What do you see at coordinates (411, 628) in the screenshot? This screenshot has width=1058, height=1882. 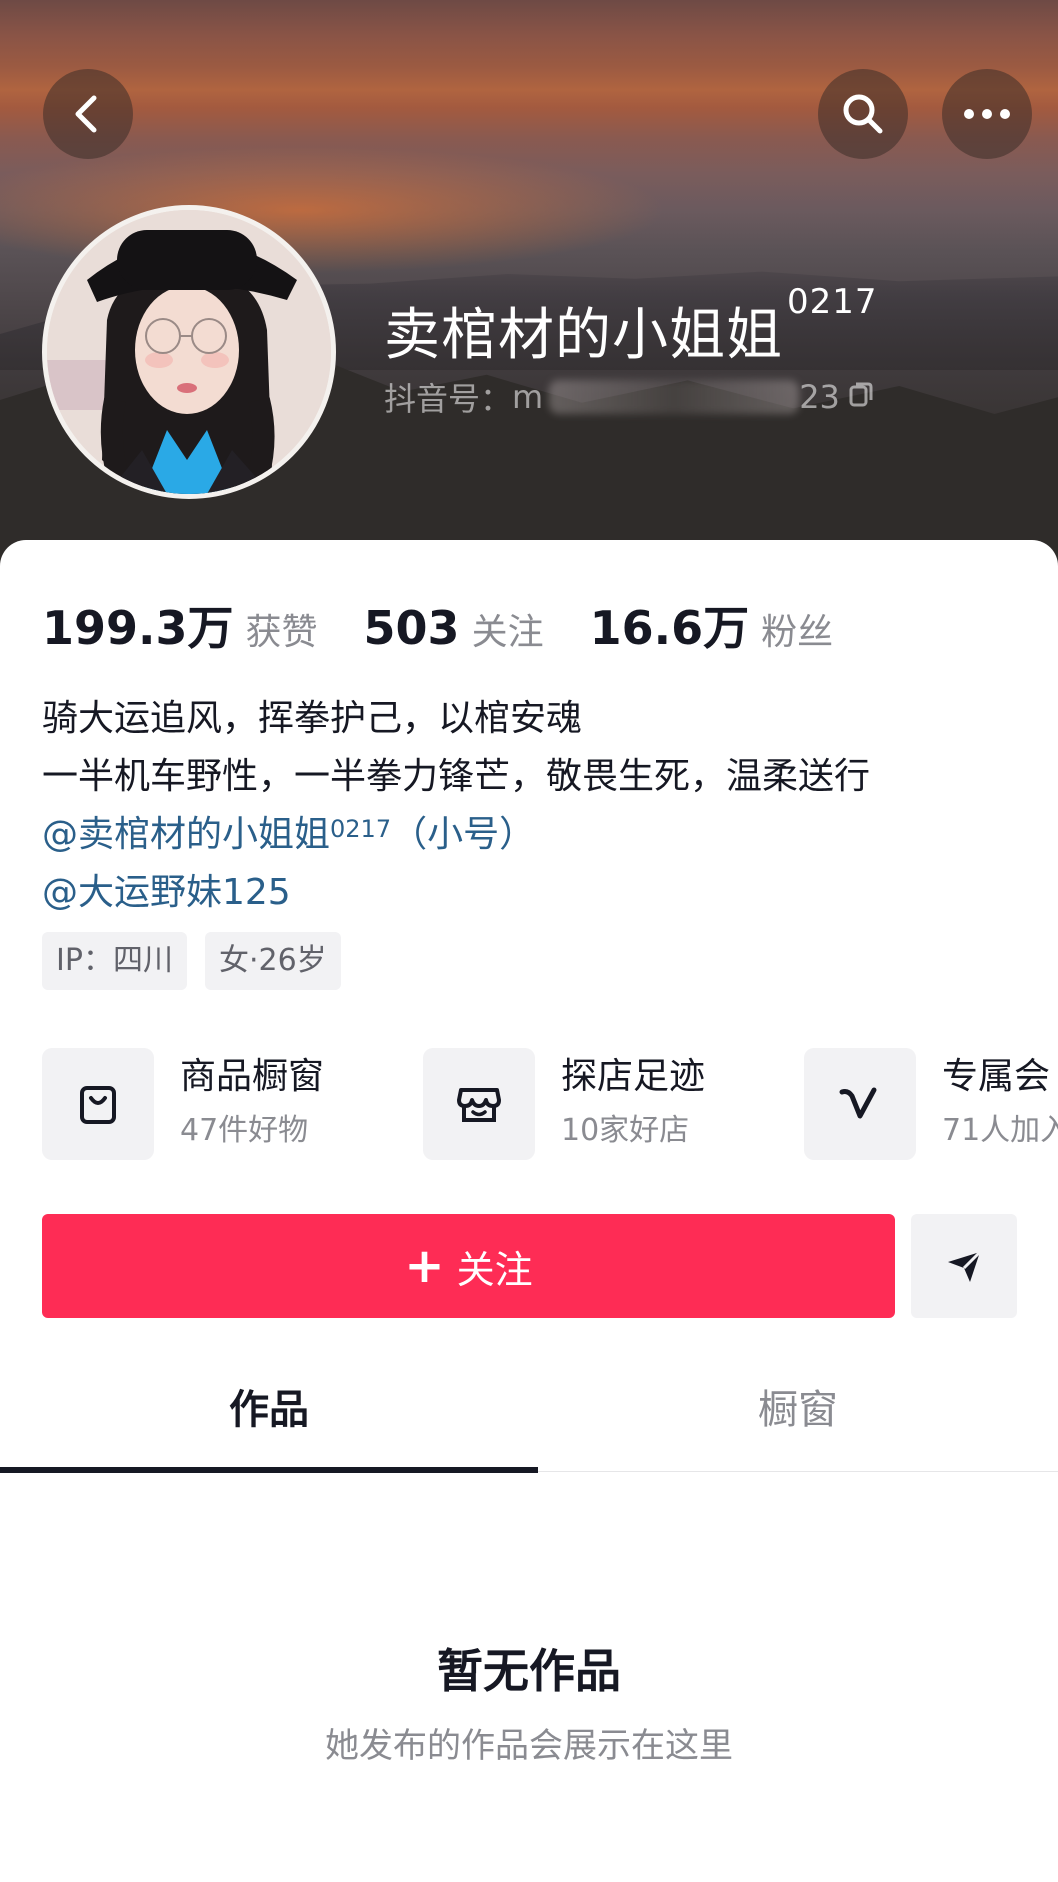 I see `stat-following-value: 503` at bounding box center [411, 628].